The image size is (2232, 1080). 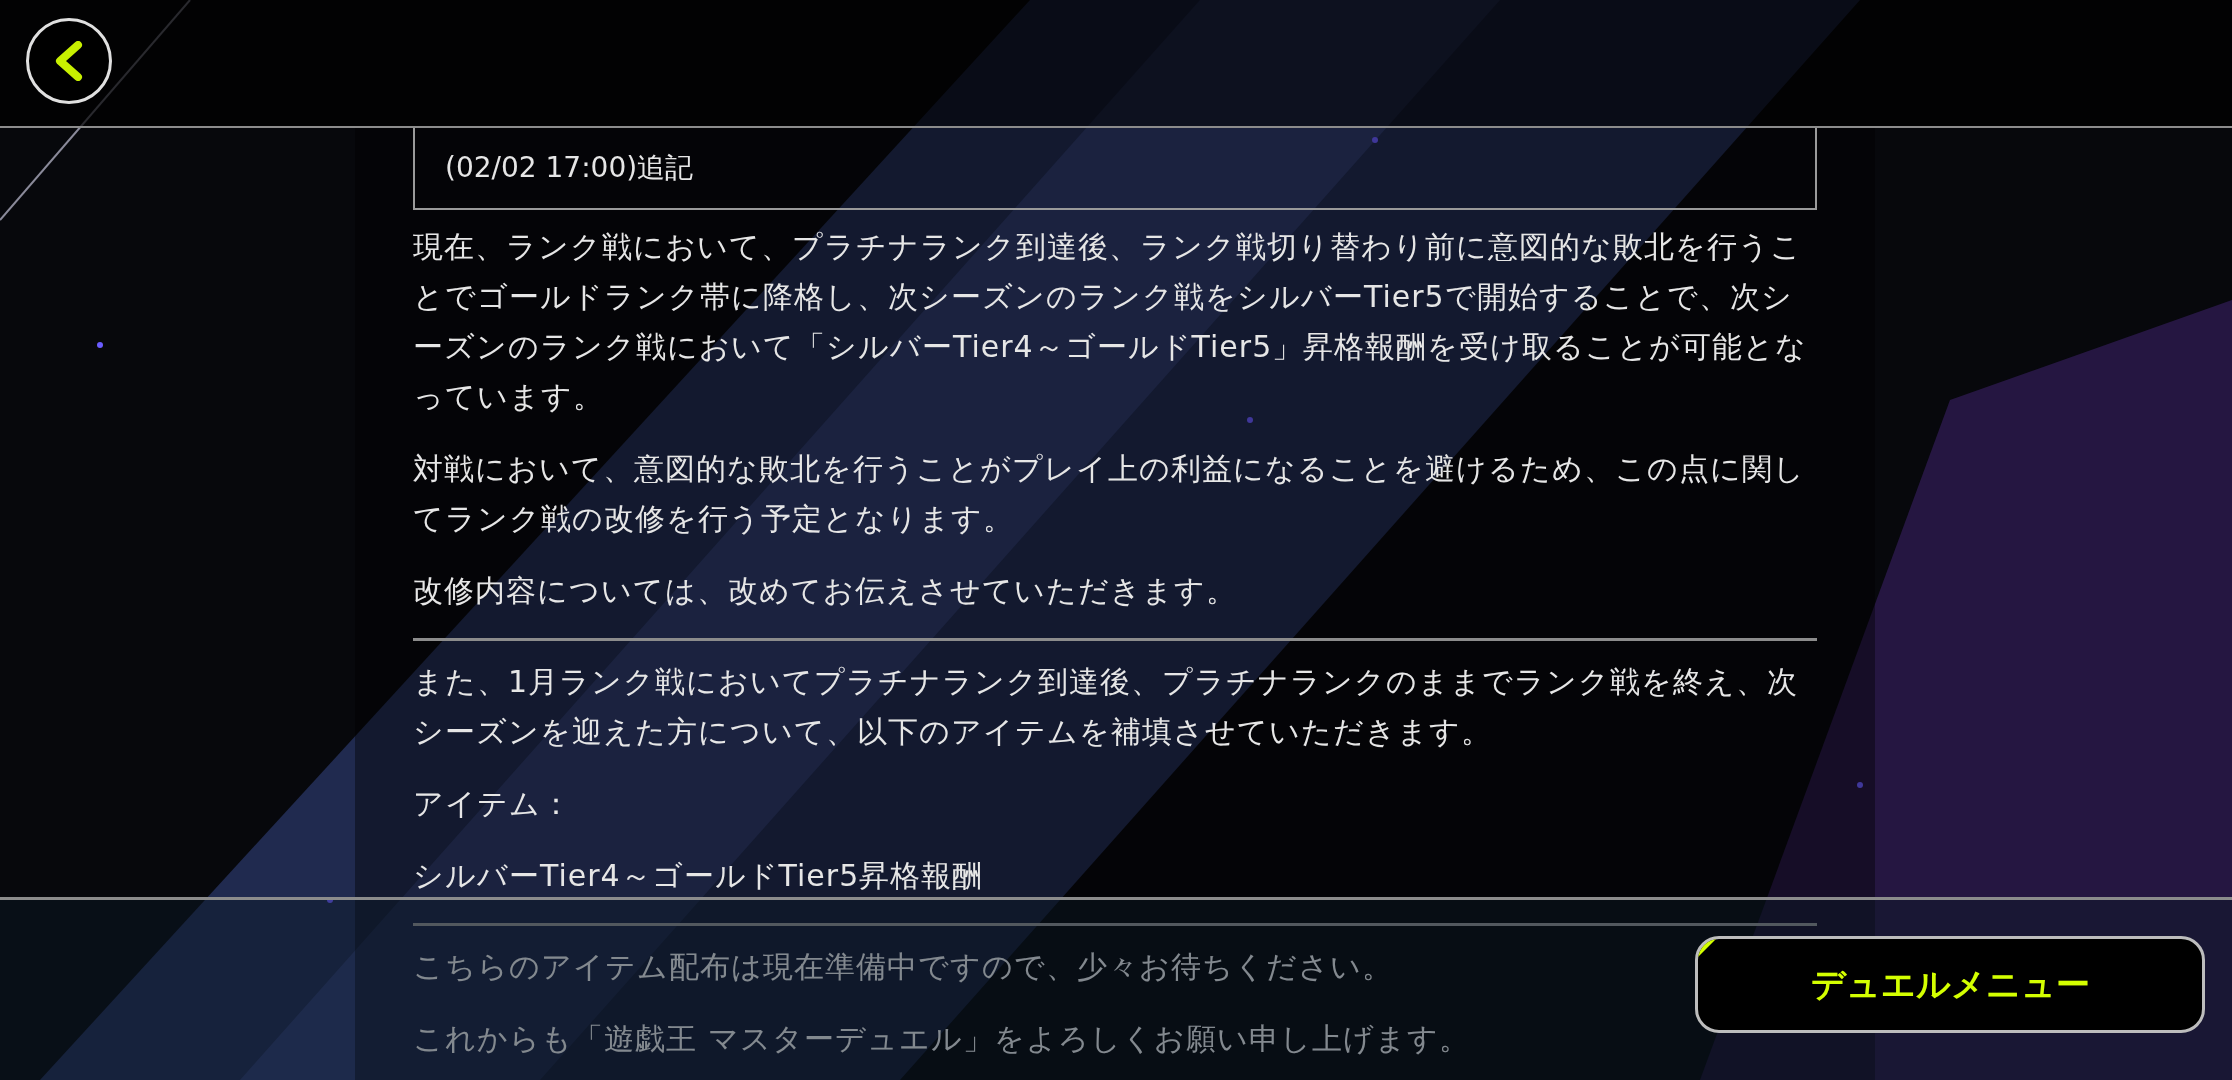 I want to click on notice-paragraph: 現在、ランク戦において、プラチナランク到達後、ランク戦切り替わり前に意図的な敗北を行うことでゴールドランク帯に降格し、次シーズンのランク戦をシルバーTier5で開始することで、次シーズンのランク戦において「シルバーTier4～ゴールドTier5」昇格報酬を受け取ることが可能となっています。, so click(x=1111, y=322).